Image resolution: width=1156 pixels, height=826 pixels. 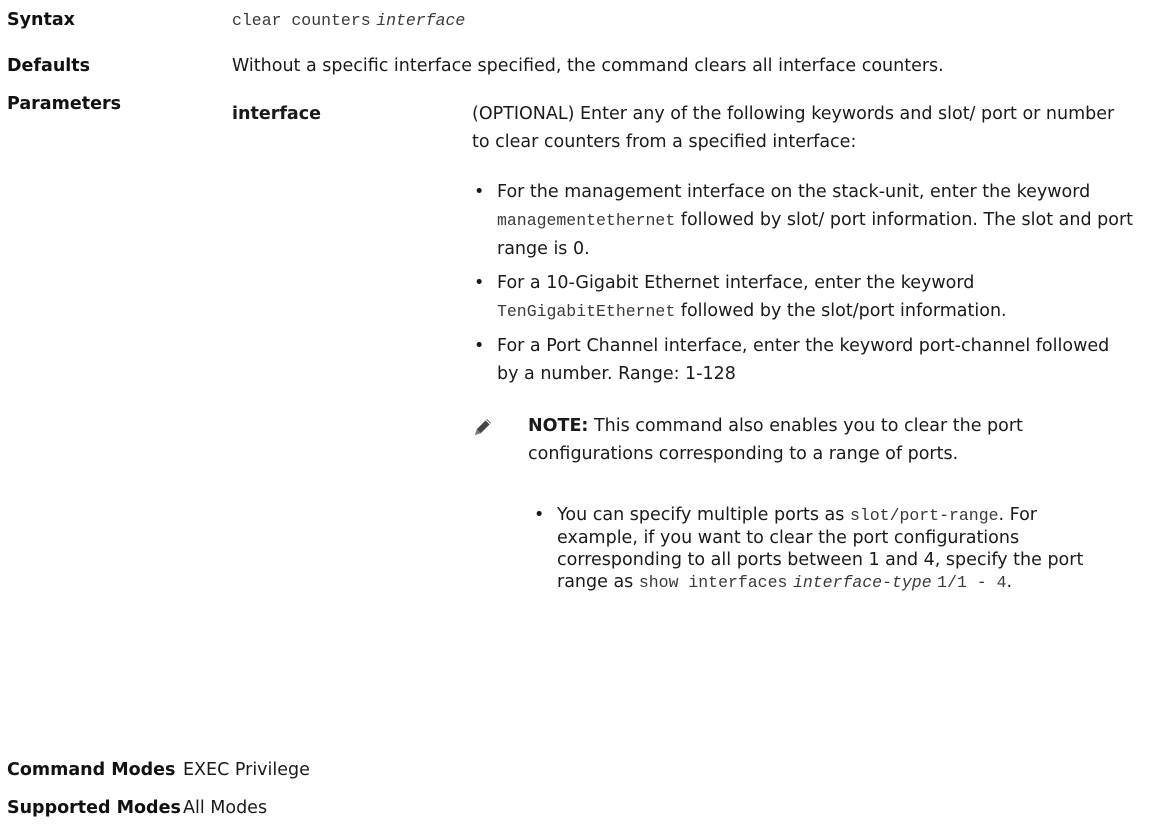 What do you see at coordinates (246, 770) in the screenshot?
I see `command-modes-value: EXEC Privilege` at bounding box center [246, 770].